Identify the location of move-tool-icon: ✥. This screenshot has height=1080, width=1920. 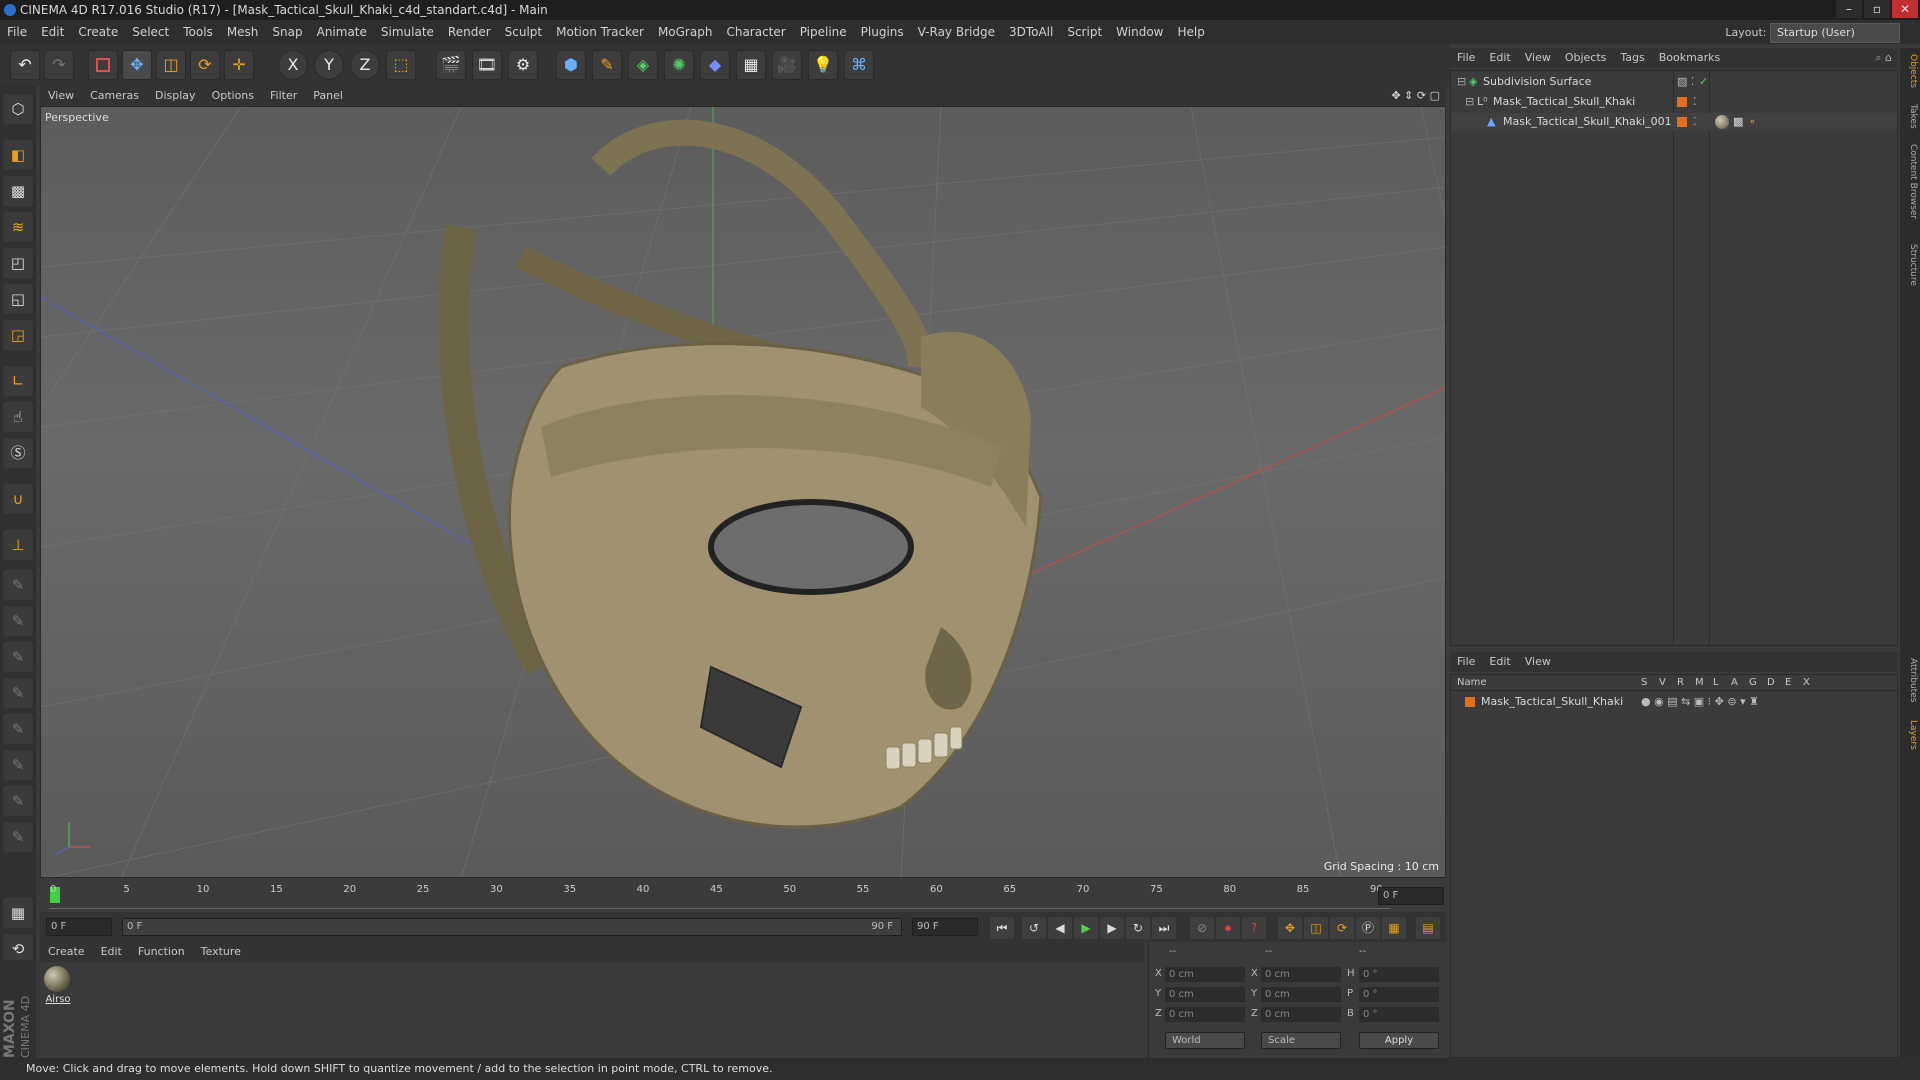
(137, 65).